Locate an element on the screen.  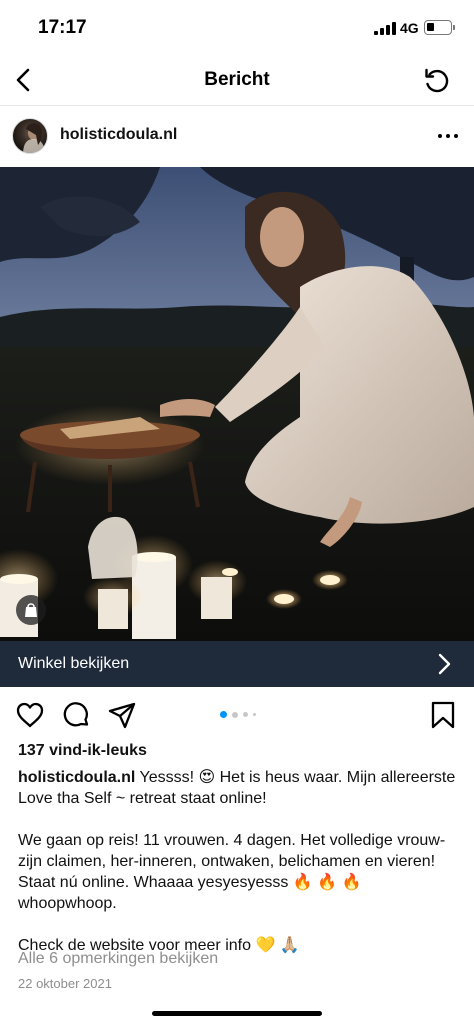
comment-button is located at coordinates (76, 715).